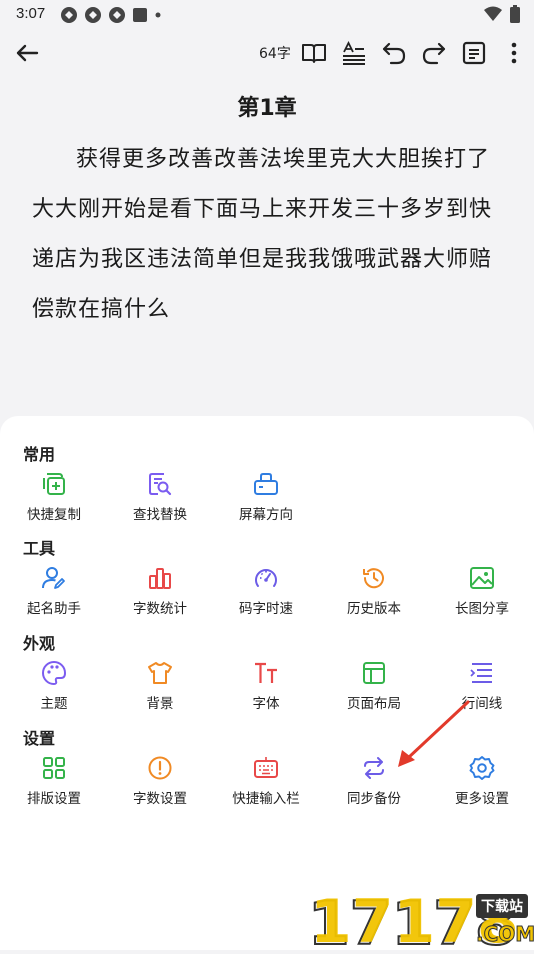 The width and height of the screenshot is (534, 954). I want to click on wifi-icon, so click(493, 13).